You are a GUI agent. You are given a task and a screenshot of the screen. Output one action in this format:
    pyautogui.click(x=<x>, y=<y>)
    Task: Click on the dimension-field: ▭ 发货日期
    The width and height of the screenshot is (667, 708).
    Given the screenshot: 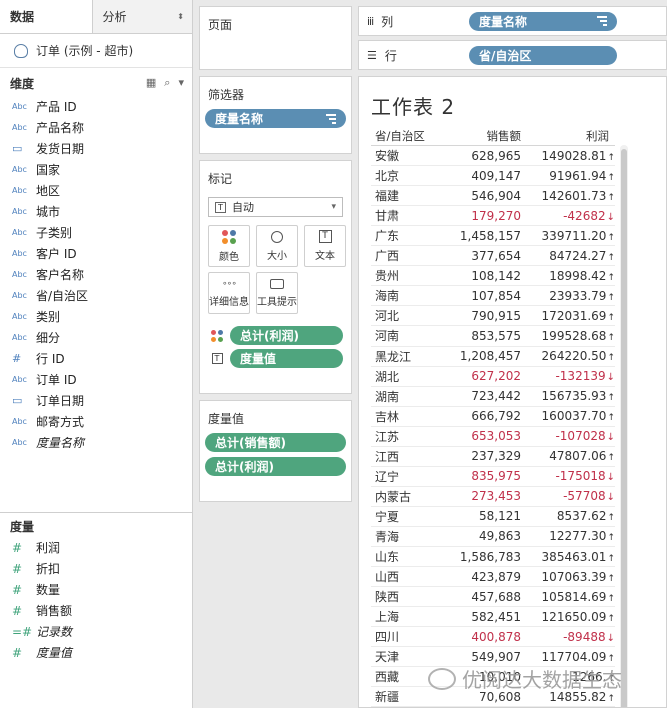 What is the action you would take?
    pyautogui.click(x=96, y=148)
    